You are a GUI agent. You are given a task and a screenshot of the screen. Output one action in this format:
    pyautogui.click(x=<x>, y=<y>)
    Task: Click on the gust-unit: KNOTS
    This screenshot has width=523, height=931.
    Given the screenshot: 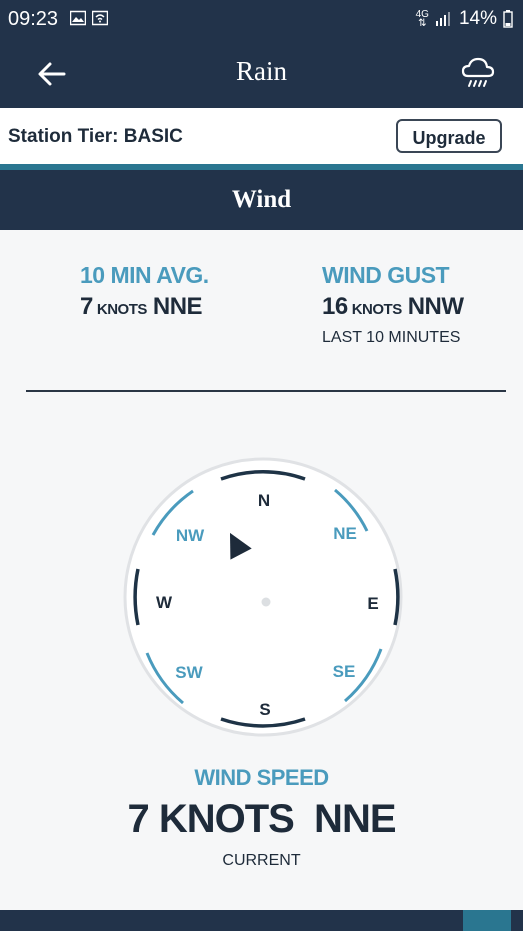 What is the action you would take?
    pyautogui.click(x=377, y=309)
    